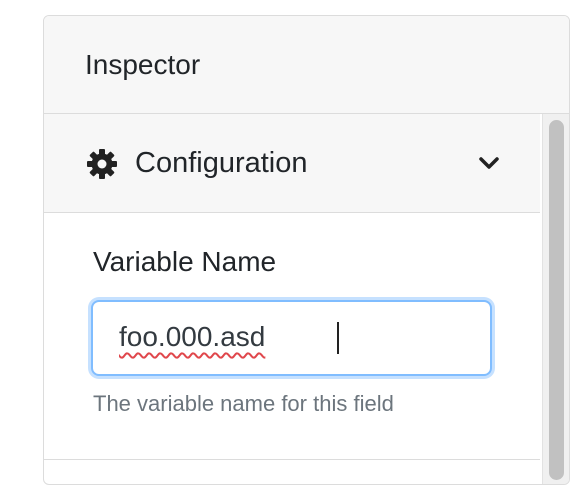  What do you see at coordinates (102, 164) in the screenshot?
I see `gear-icon` at bounding box center [102, 164].